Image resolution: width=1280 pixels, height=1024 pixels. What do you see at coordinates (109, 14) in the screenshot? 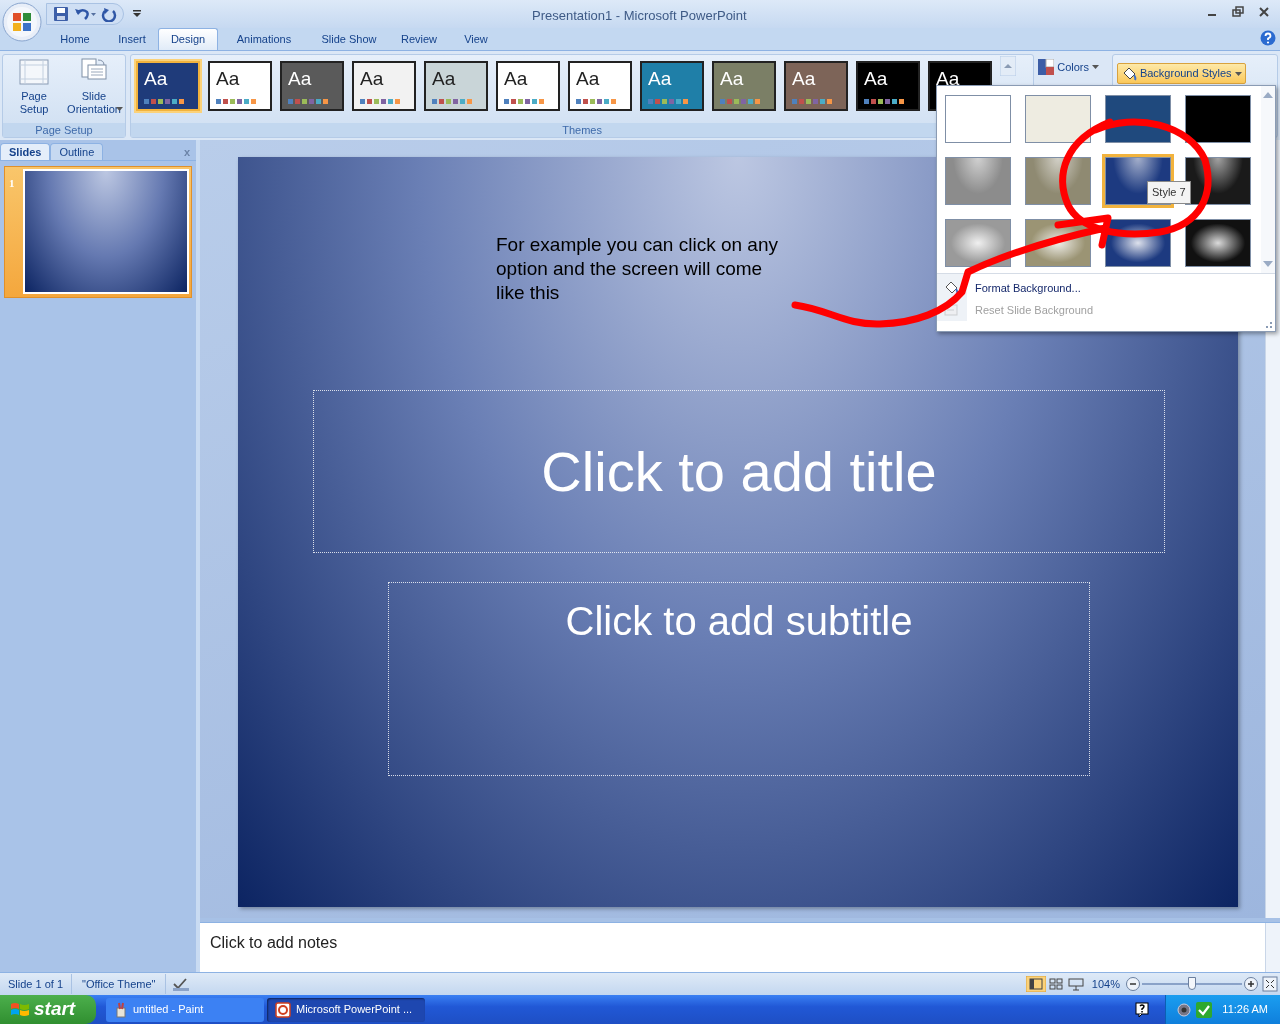
I see `redo-icon` at bounding box center [109, 14].